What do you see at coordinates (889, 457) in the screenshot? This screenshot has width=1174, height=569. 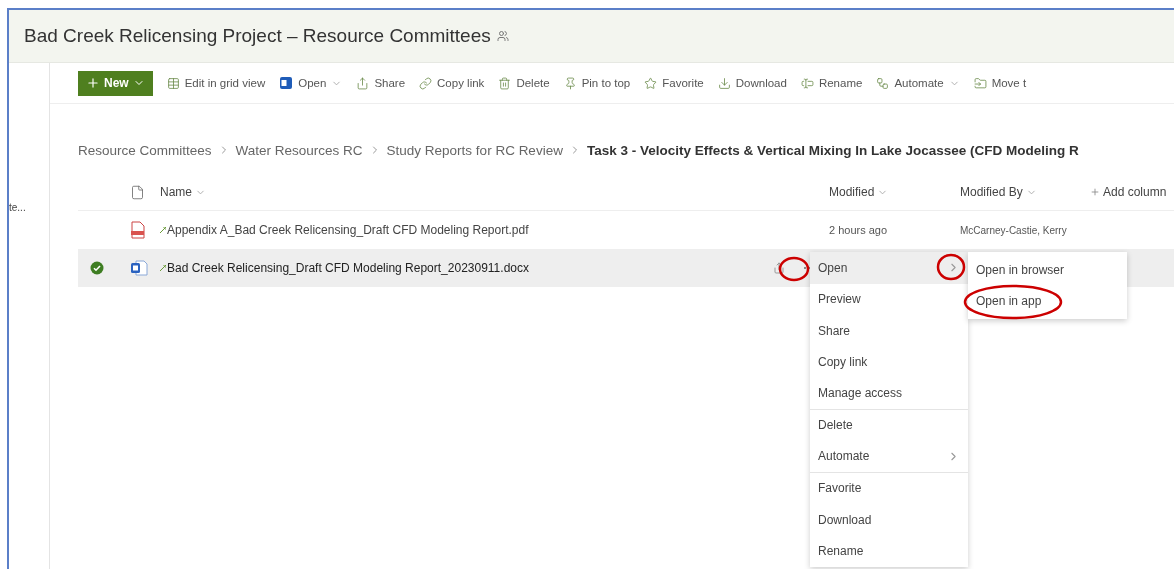 I see `menu-item: Automate` at bounding box center [889, 457].